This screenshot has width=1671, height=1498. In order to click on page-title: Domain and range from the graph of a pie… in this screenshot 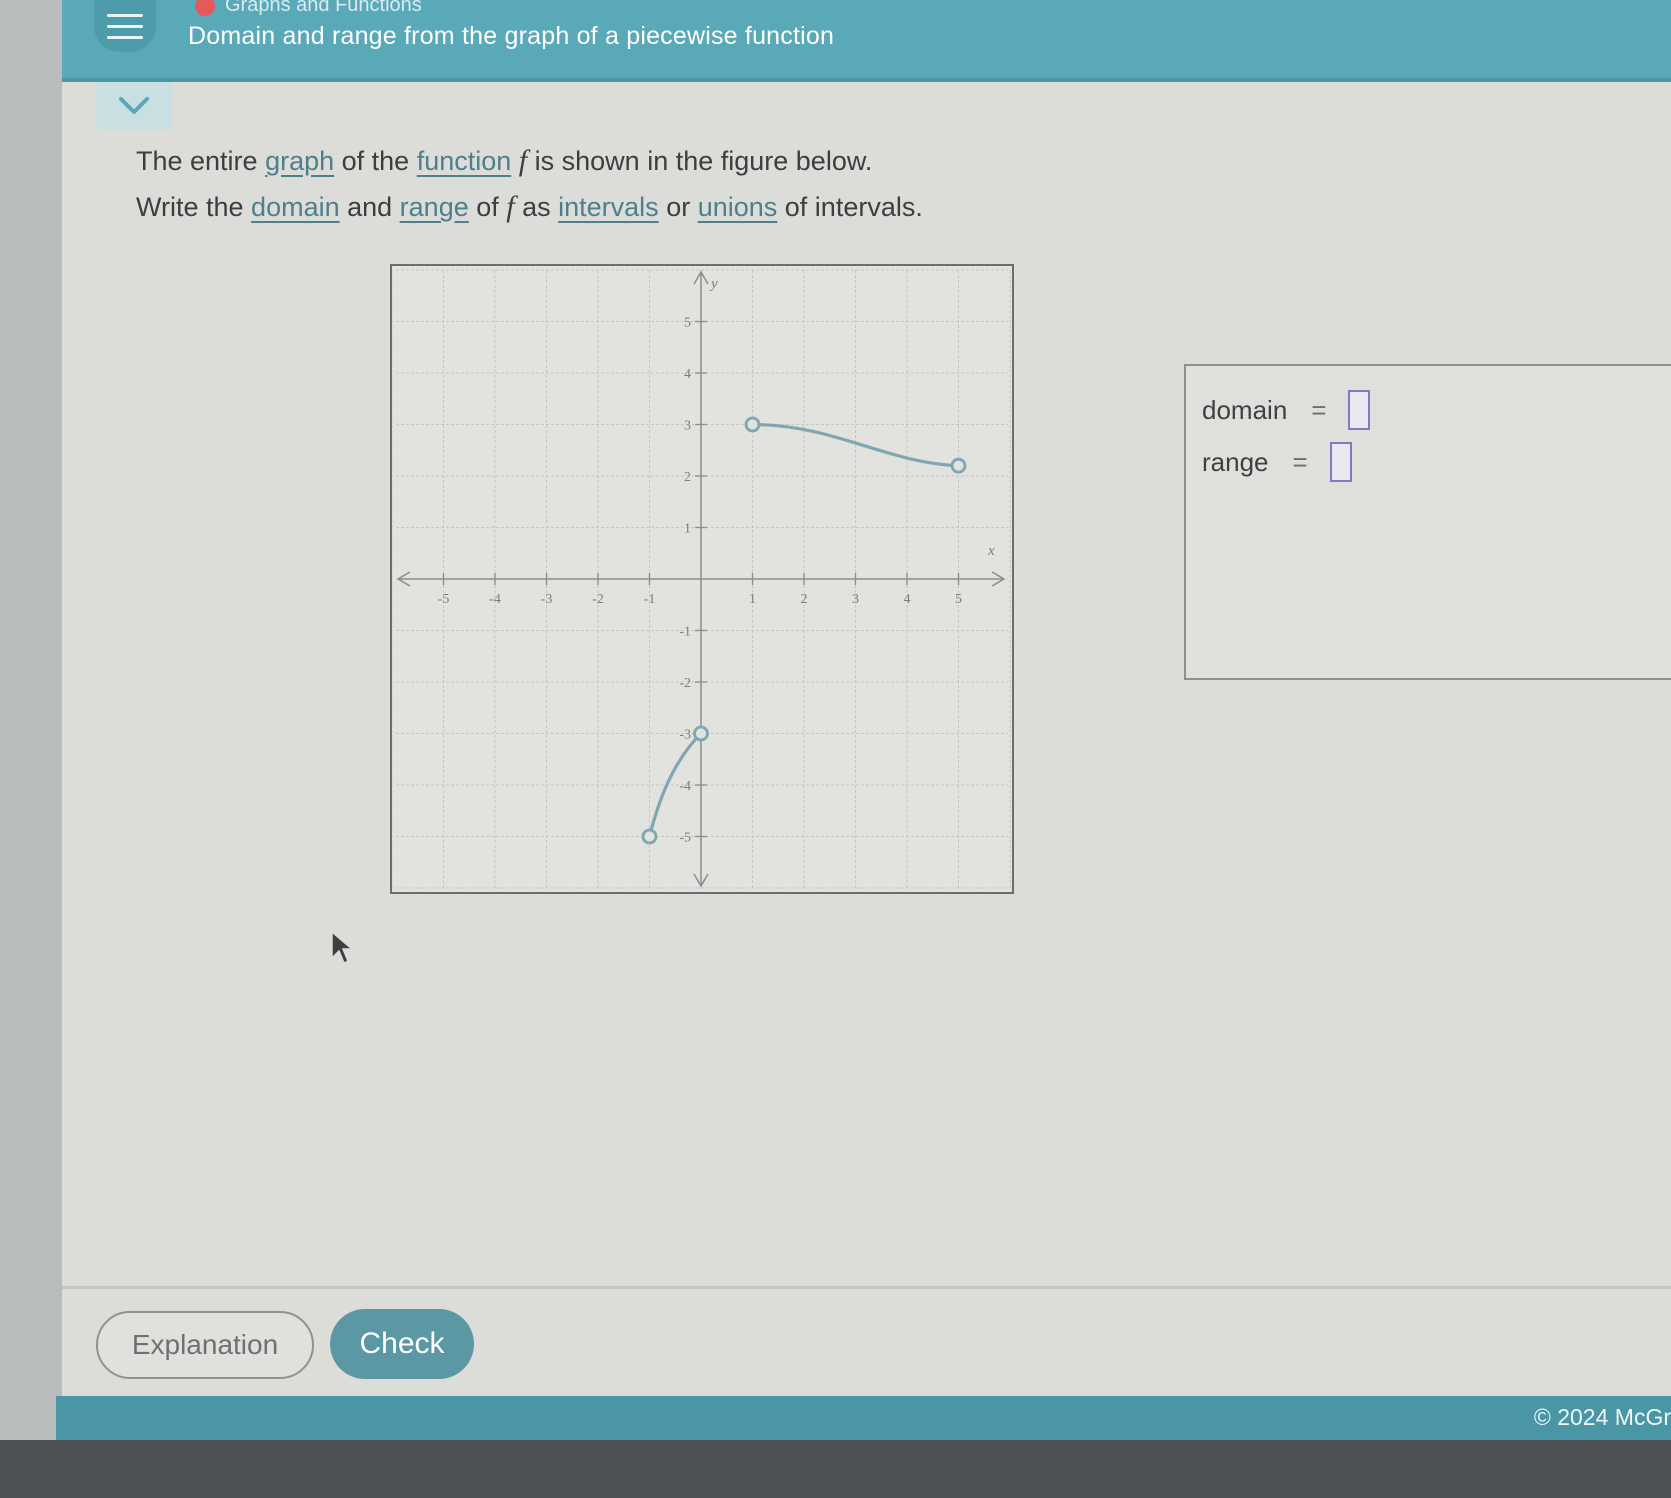, I will do `click(511, 36)`.